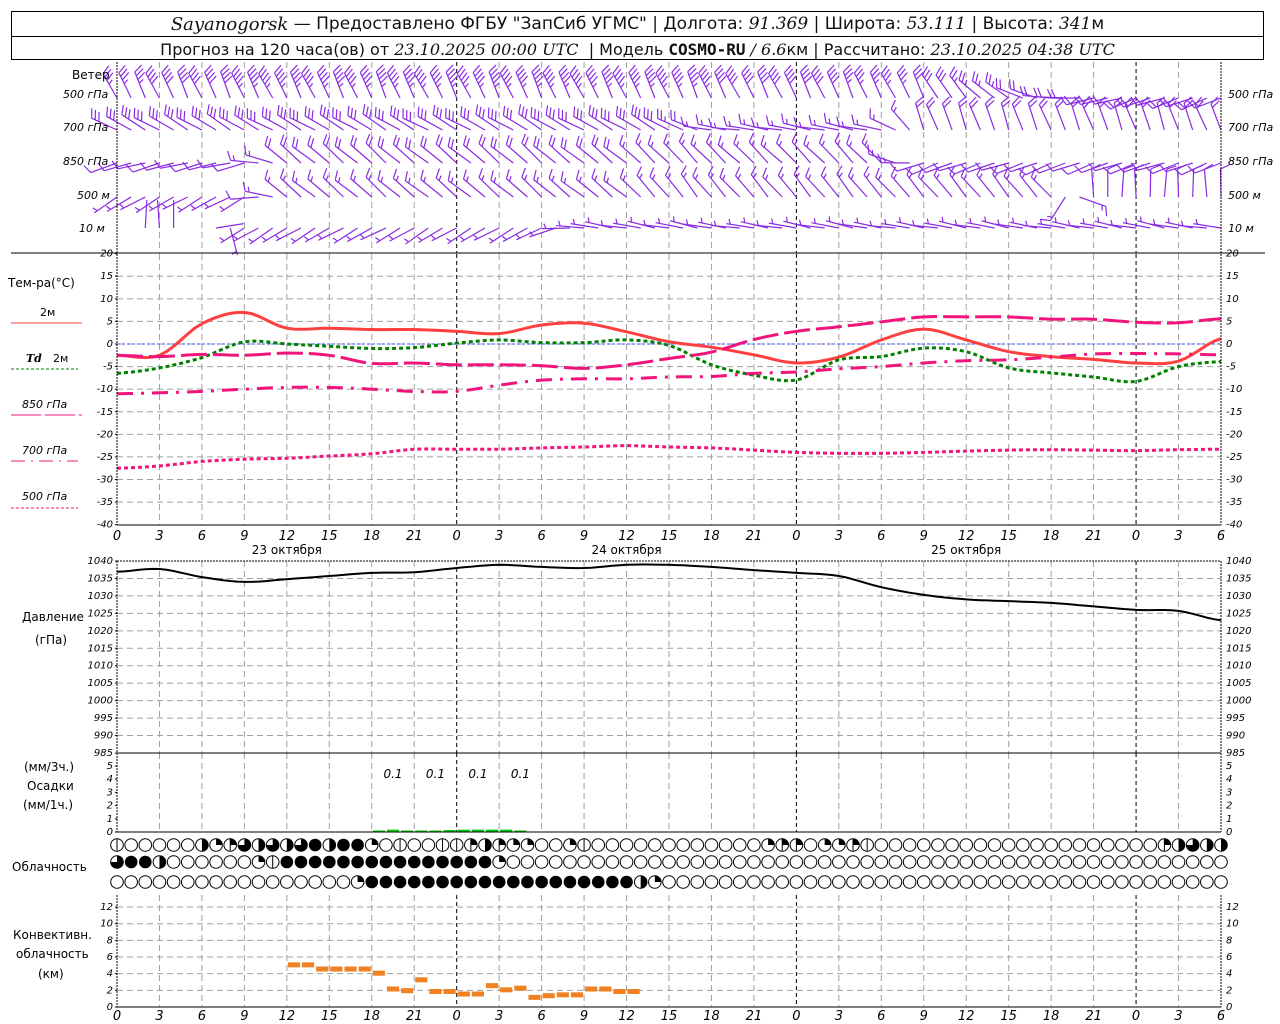 The image size is (1280, 1024). What do you see at coordinates (669, 863) in the screenshot?
I see `cloudiness-panel` at bounding box center [669, 863].